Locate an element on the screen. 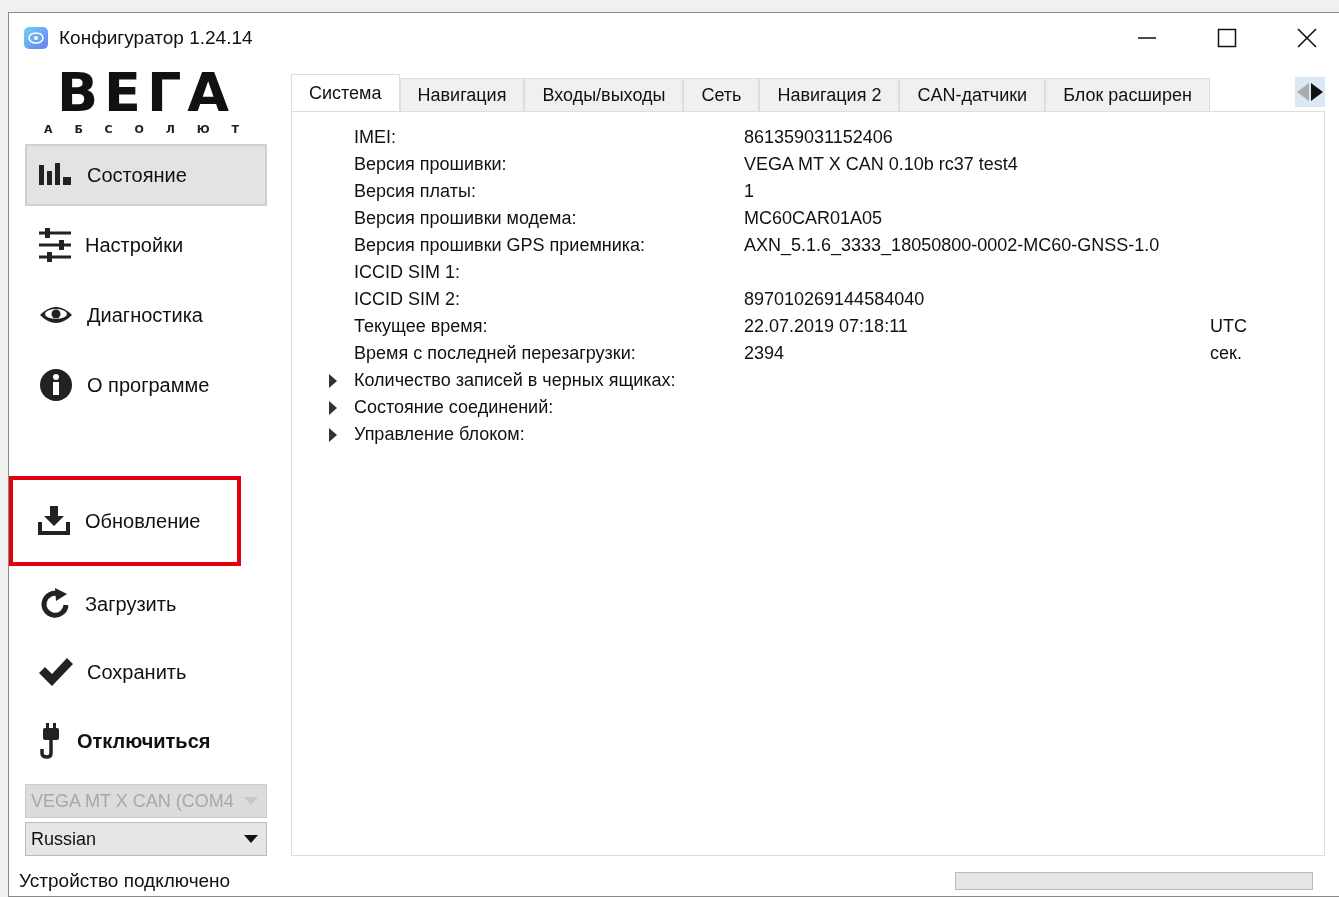 This screenshot has width=1339, height=897. info-icon is located at coordinates (56, 385).